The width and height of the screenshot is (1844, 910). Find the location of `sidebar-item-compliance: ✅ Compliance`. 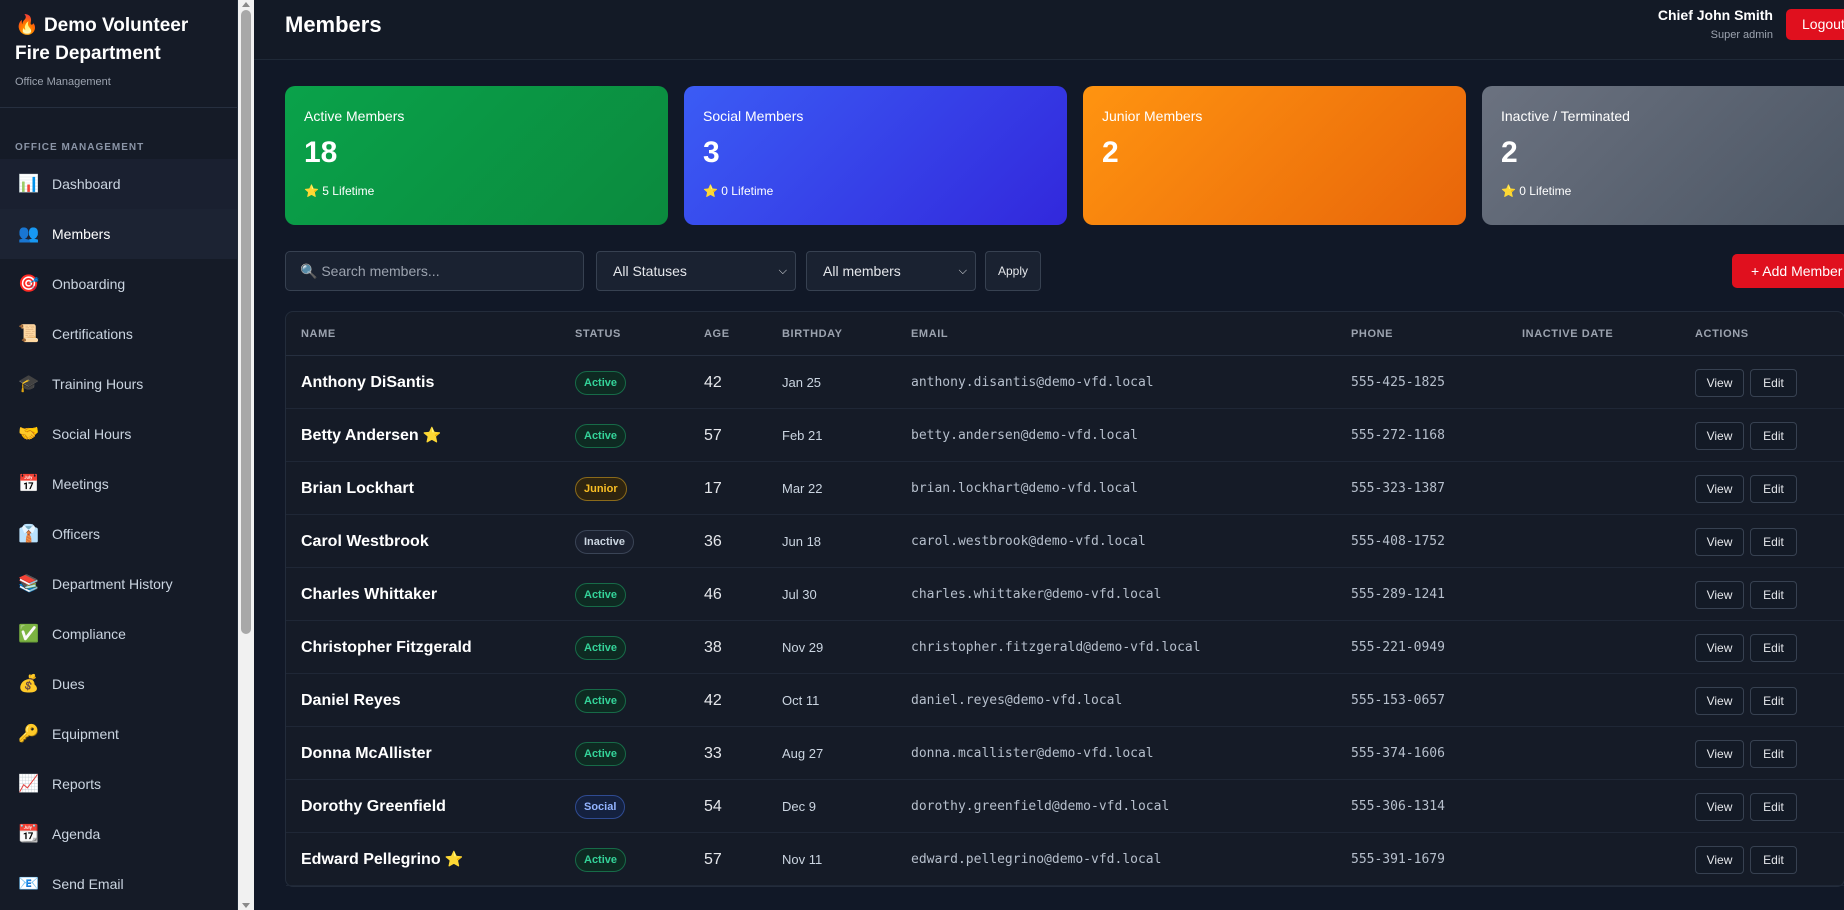

sidebar-item-compliance: ✅ Compliance is located at coordinates (118, 634).